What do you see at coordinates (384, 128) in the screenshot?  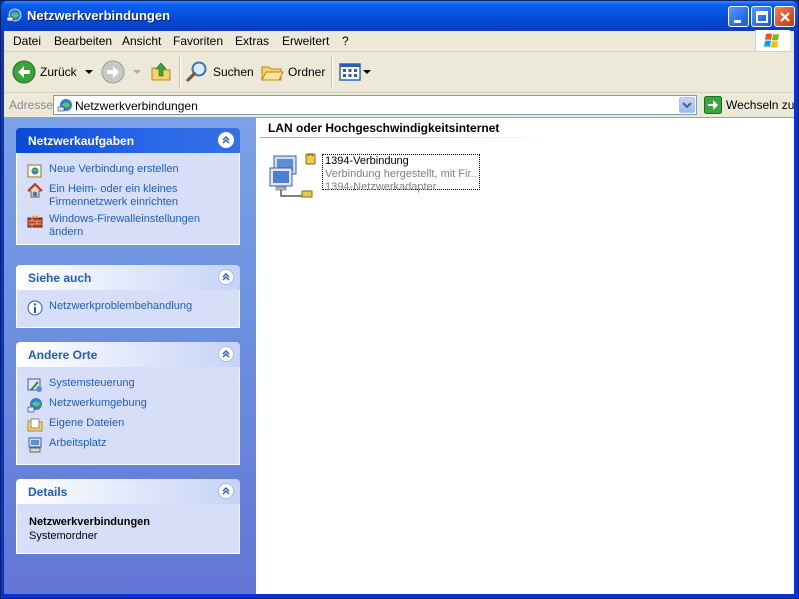 I see `group-header: LAN oder Hochgeschwindigkeitsinternet` at bounding box center [384, 128].